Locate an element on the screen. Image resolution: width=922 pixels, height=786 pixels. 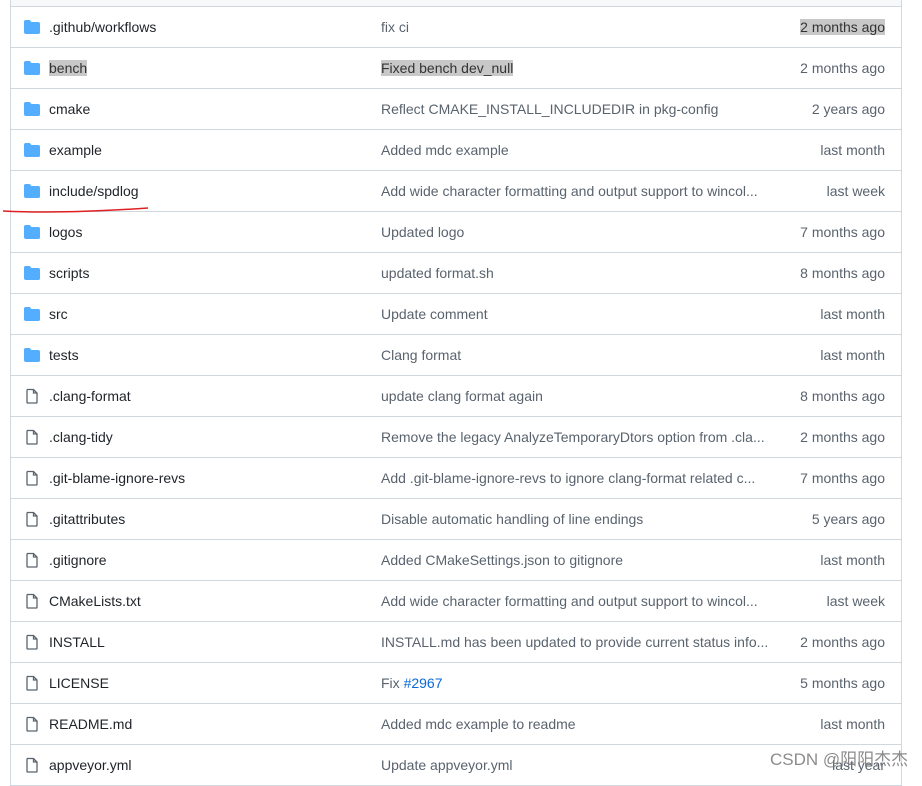
file-name-link: .gitignore is located at coordinates (78, 560).